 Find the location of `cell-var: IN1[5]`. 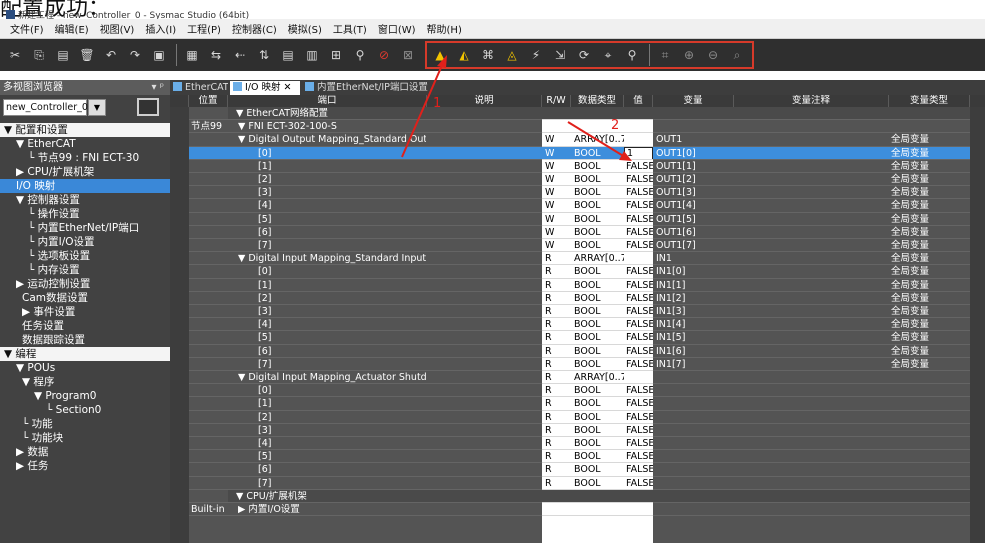

cell-var: IN1[5] is located at coordinates (695, 337).